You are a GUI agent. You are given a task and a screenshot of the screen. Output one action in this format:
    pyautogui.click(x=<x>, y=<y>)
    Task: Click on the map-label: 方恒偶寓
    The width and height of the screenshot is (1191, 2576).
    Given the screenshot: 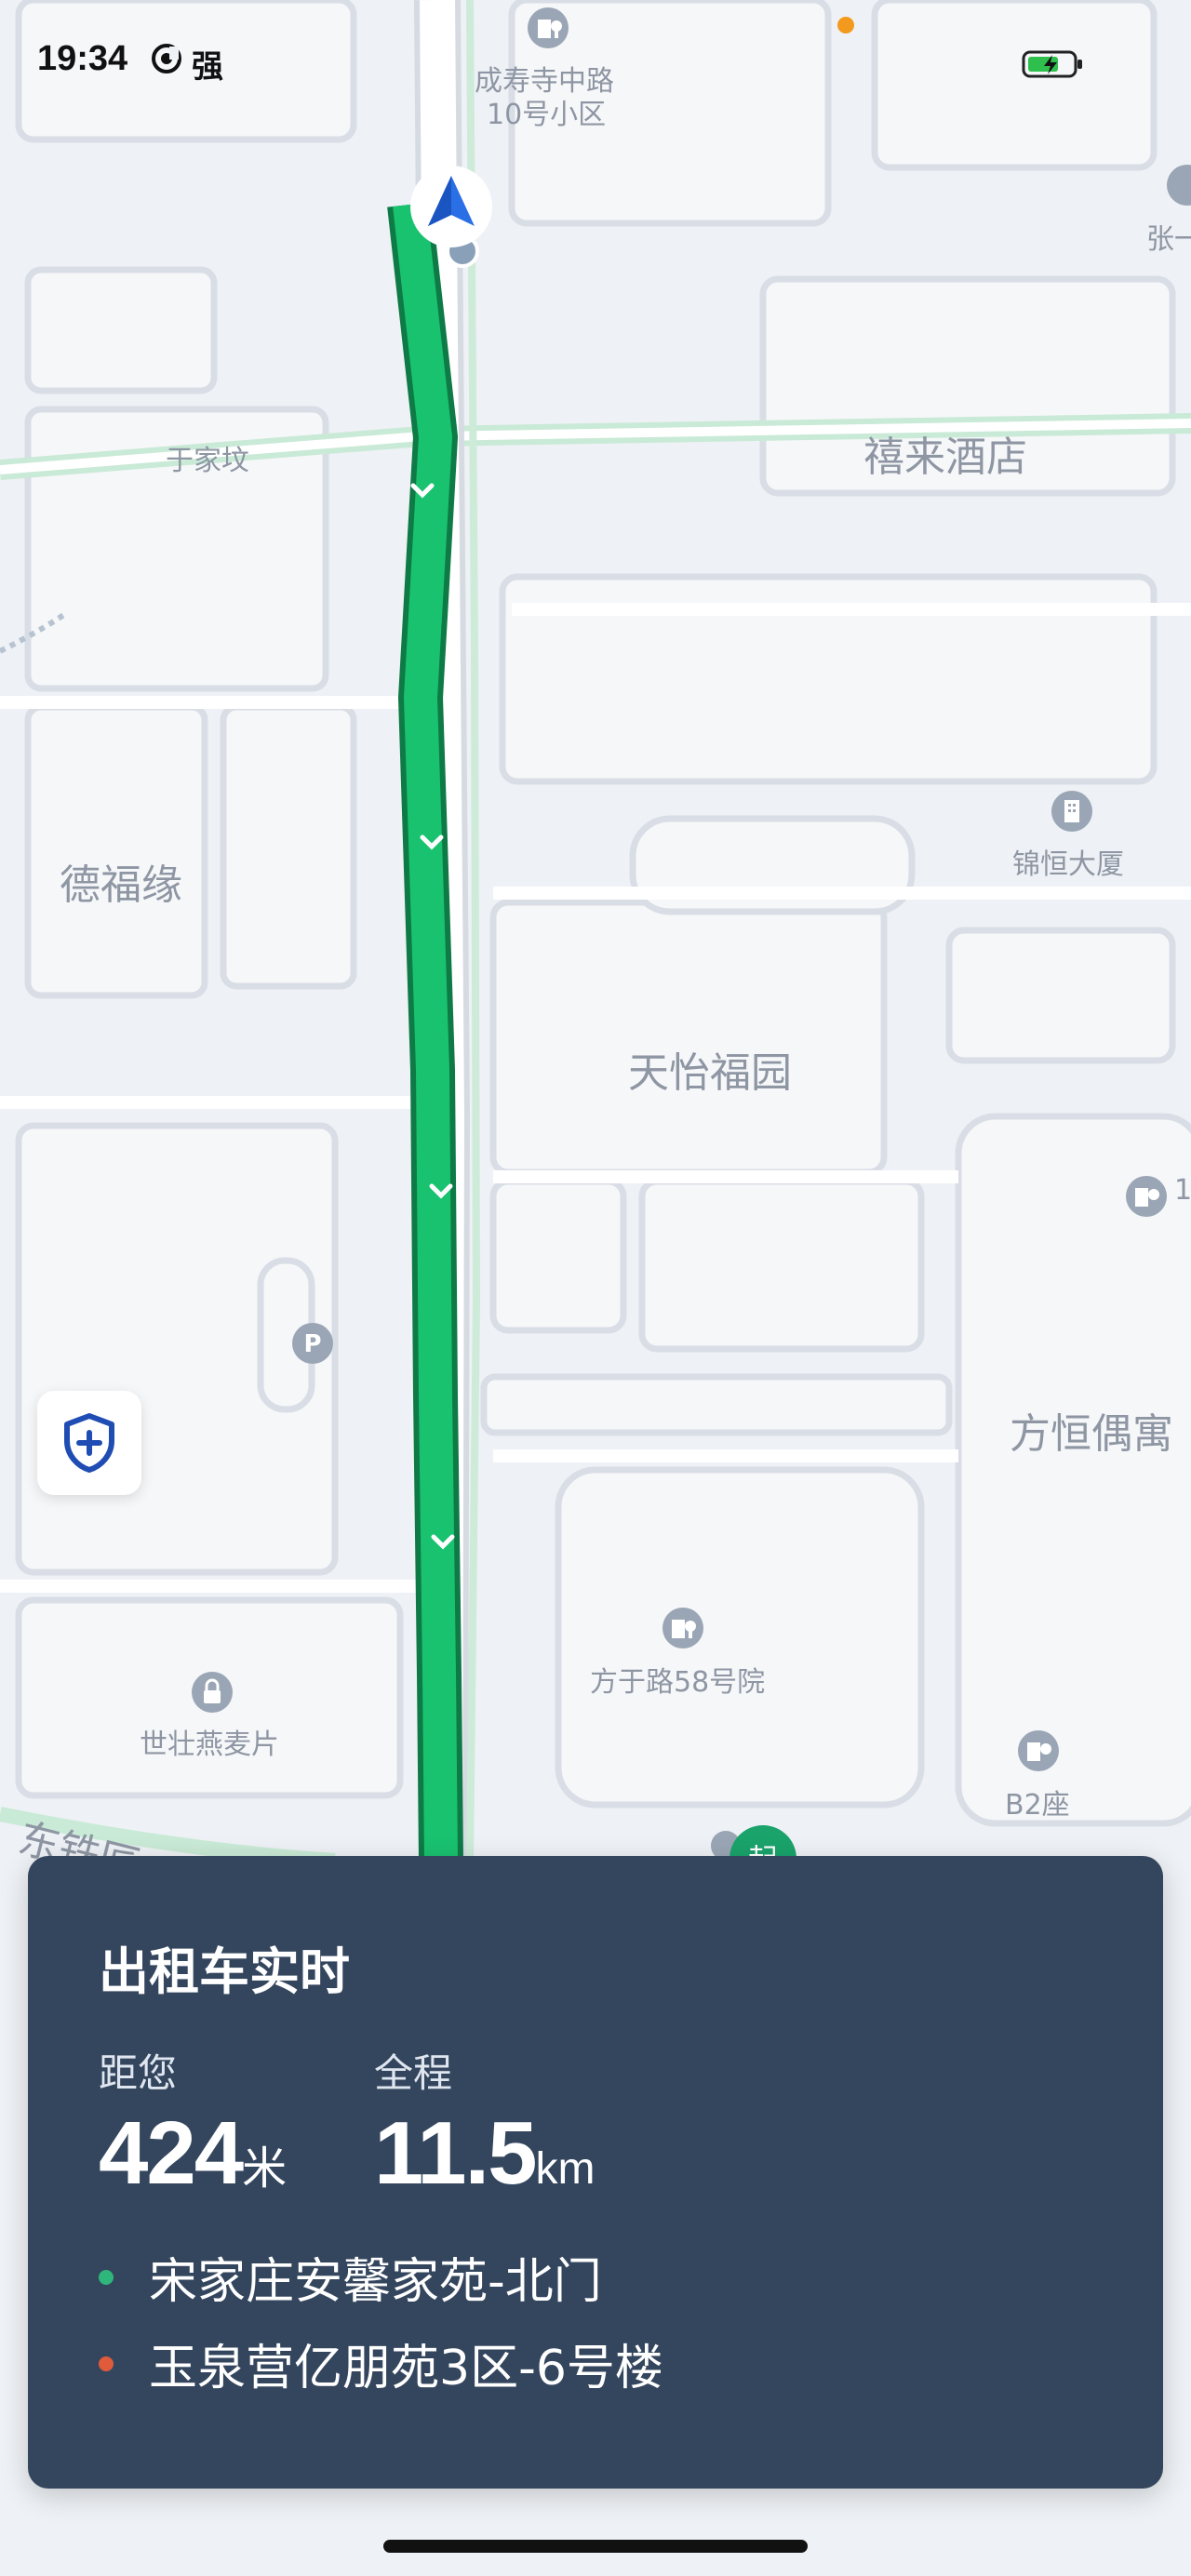 What is the action you would take?
    pyautogui.click(x=1091, y=1430)
    